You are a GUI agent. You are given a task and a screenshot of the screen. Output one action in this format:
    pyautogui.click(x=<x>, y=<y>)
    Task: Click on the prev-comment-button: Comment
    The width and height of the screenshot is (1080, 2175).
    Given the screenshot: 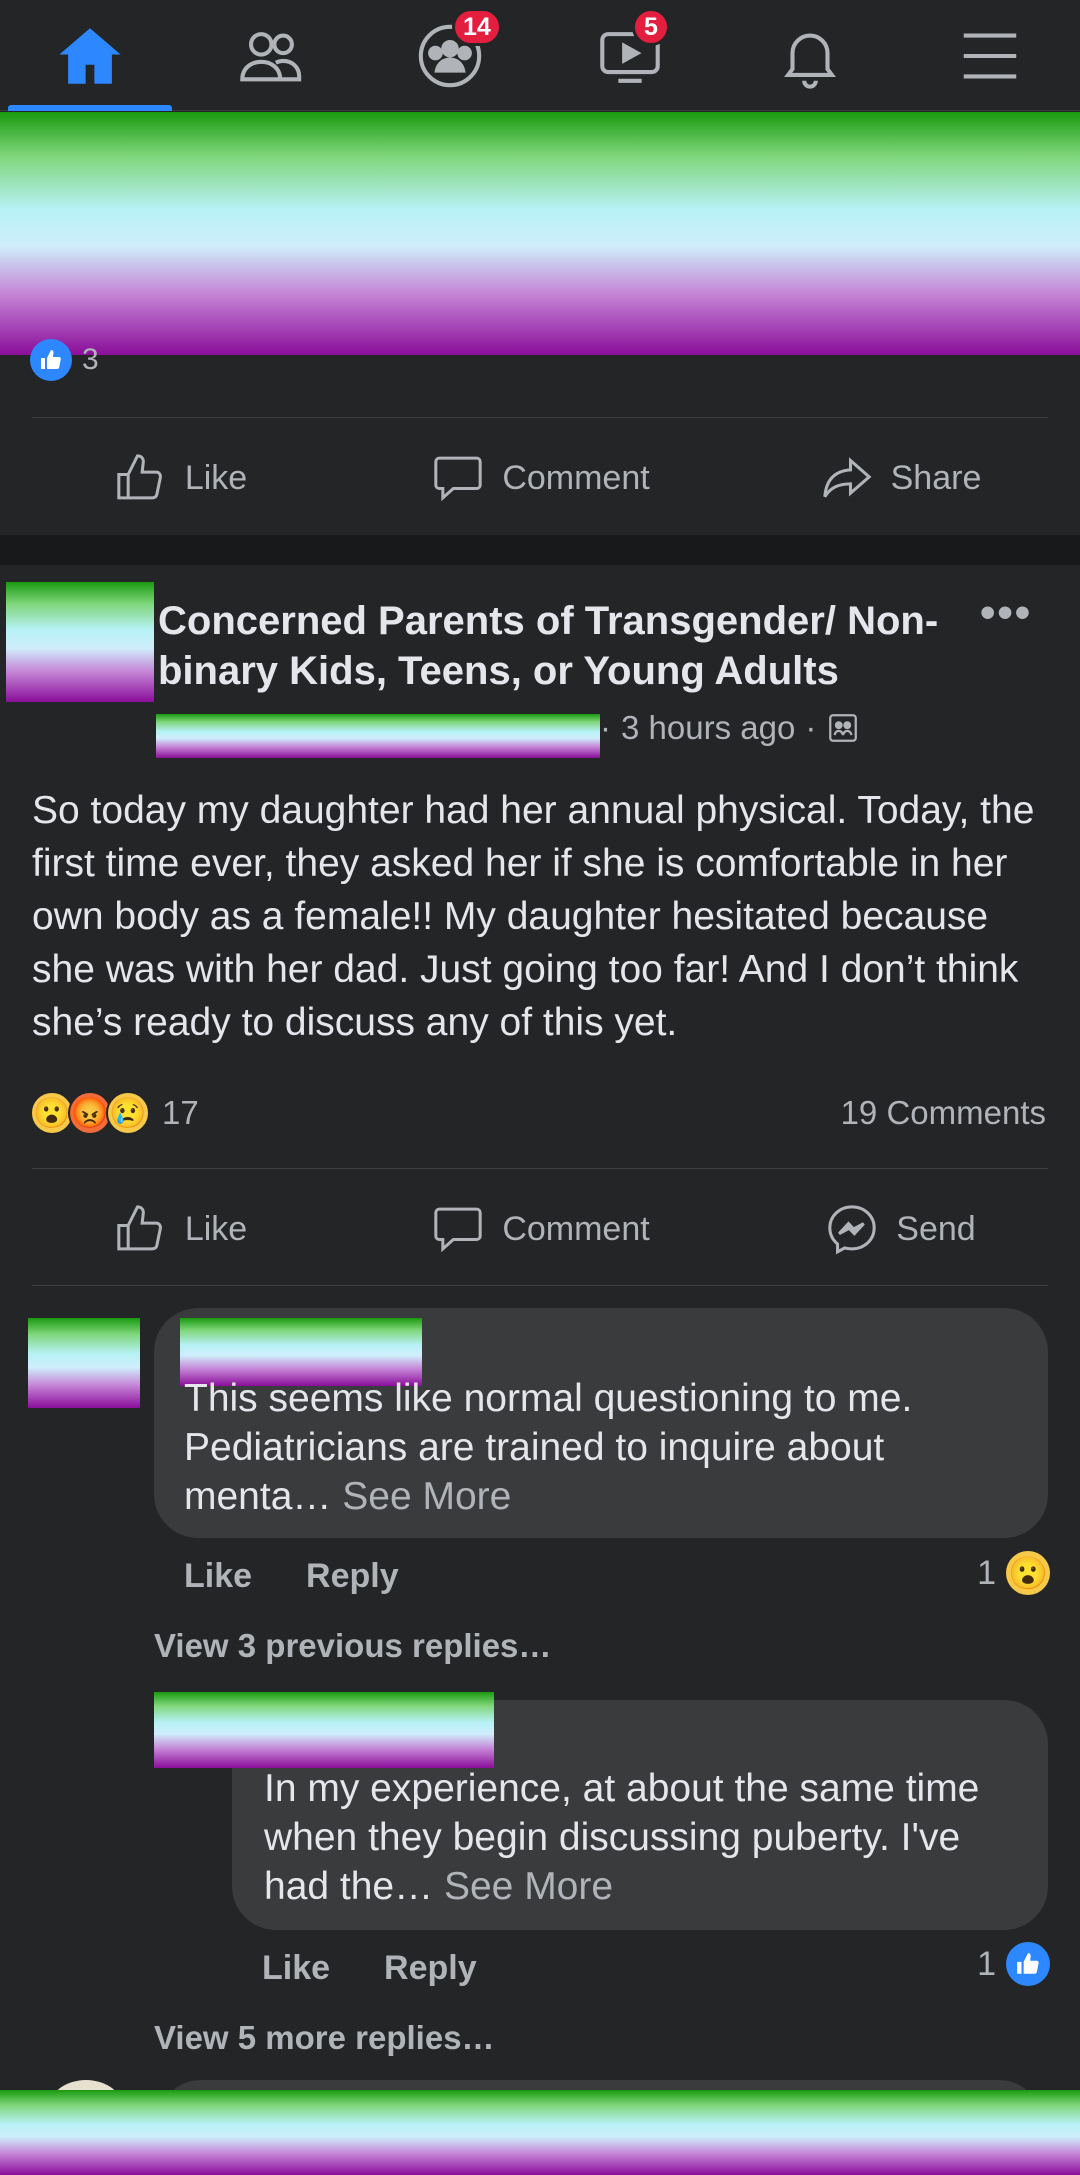 What is the action you would take?
    pyautogui.click(x=540, y=478)
    